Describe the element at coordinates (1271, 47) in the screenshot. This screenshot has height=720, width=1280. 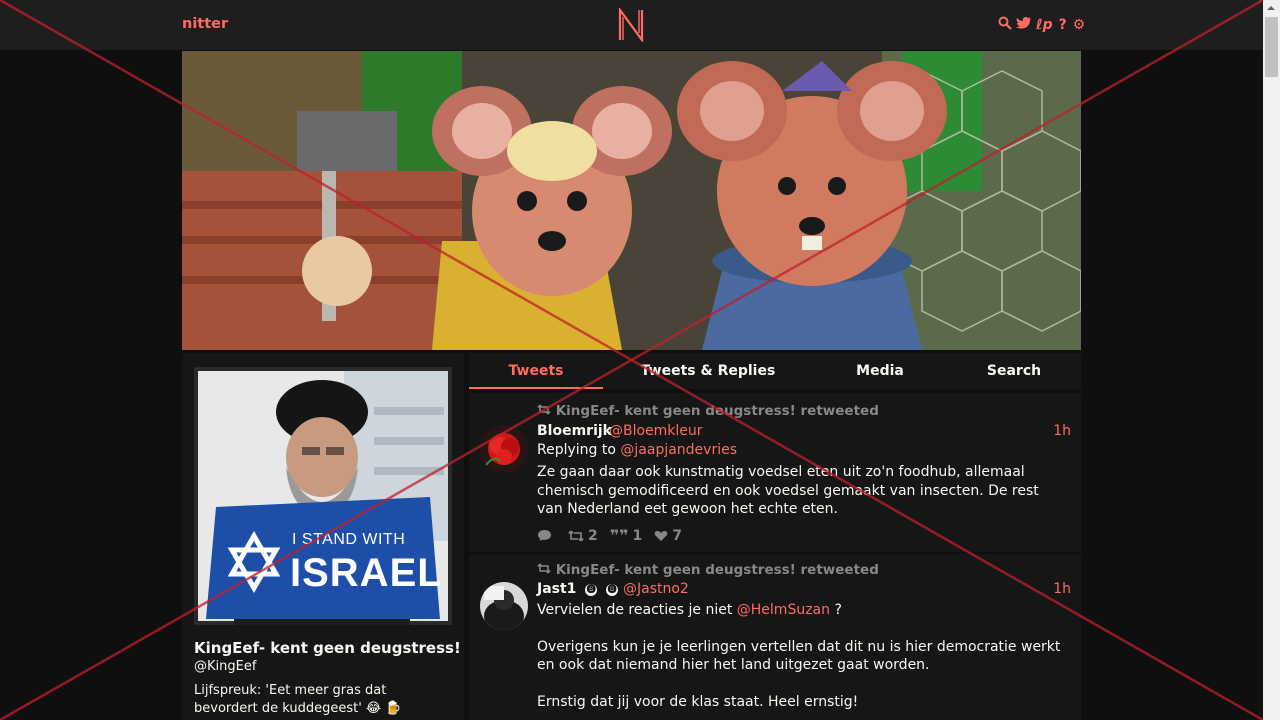
I see `scroll-thumb` at that location.